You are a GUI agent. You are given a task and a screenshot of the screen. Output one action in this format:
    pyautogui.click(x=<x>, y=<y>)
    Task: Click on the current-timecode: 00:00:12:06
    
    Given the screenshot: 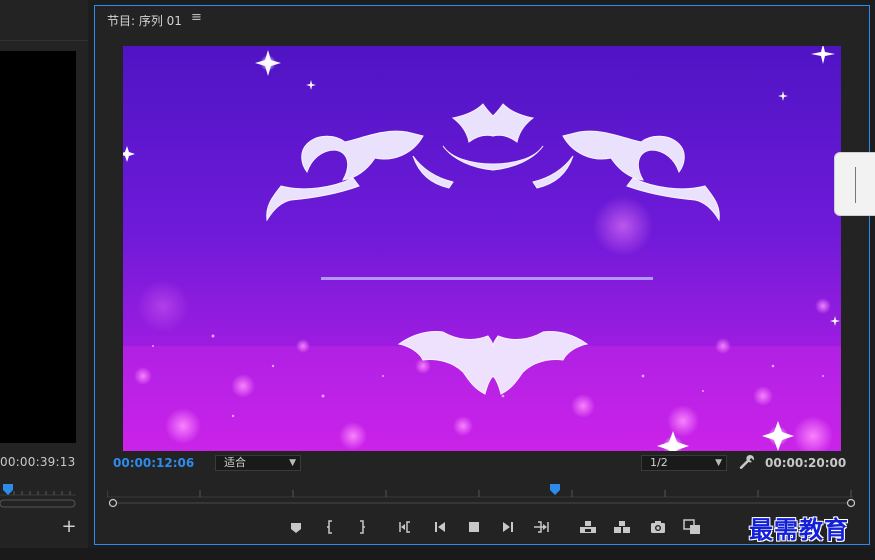 What is the action you would take?
    pyautogui.click(x=153, y=463)
    